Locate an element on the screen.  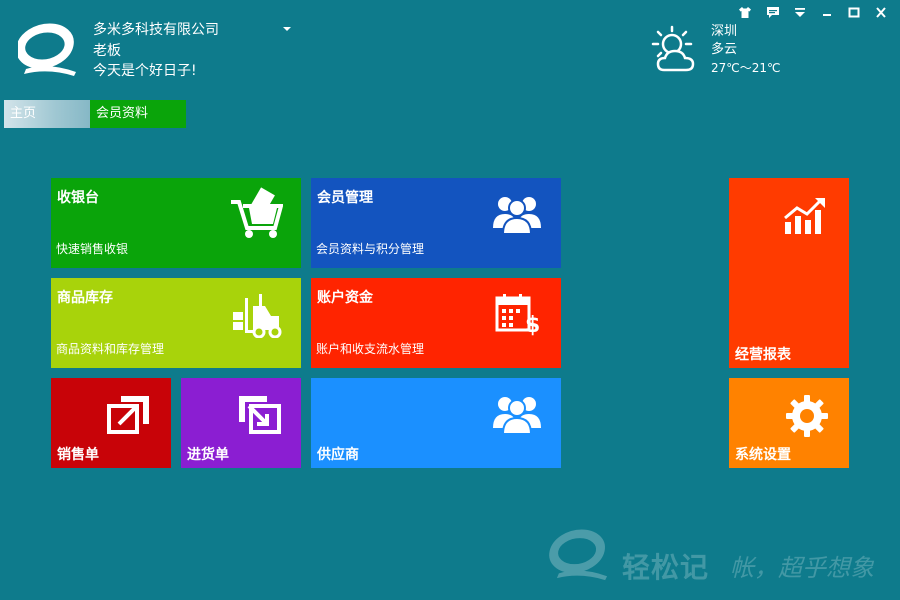
tab-member-info: 会员资料 is located at coordinates (138, 114).